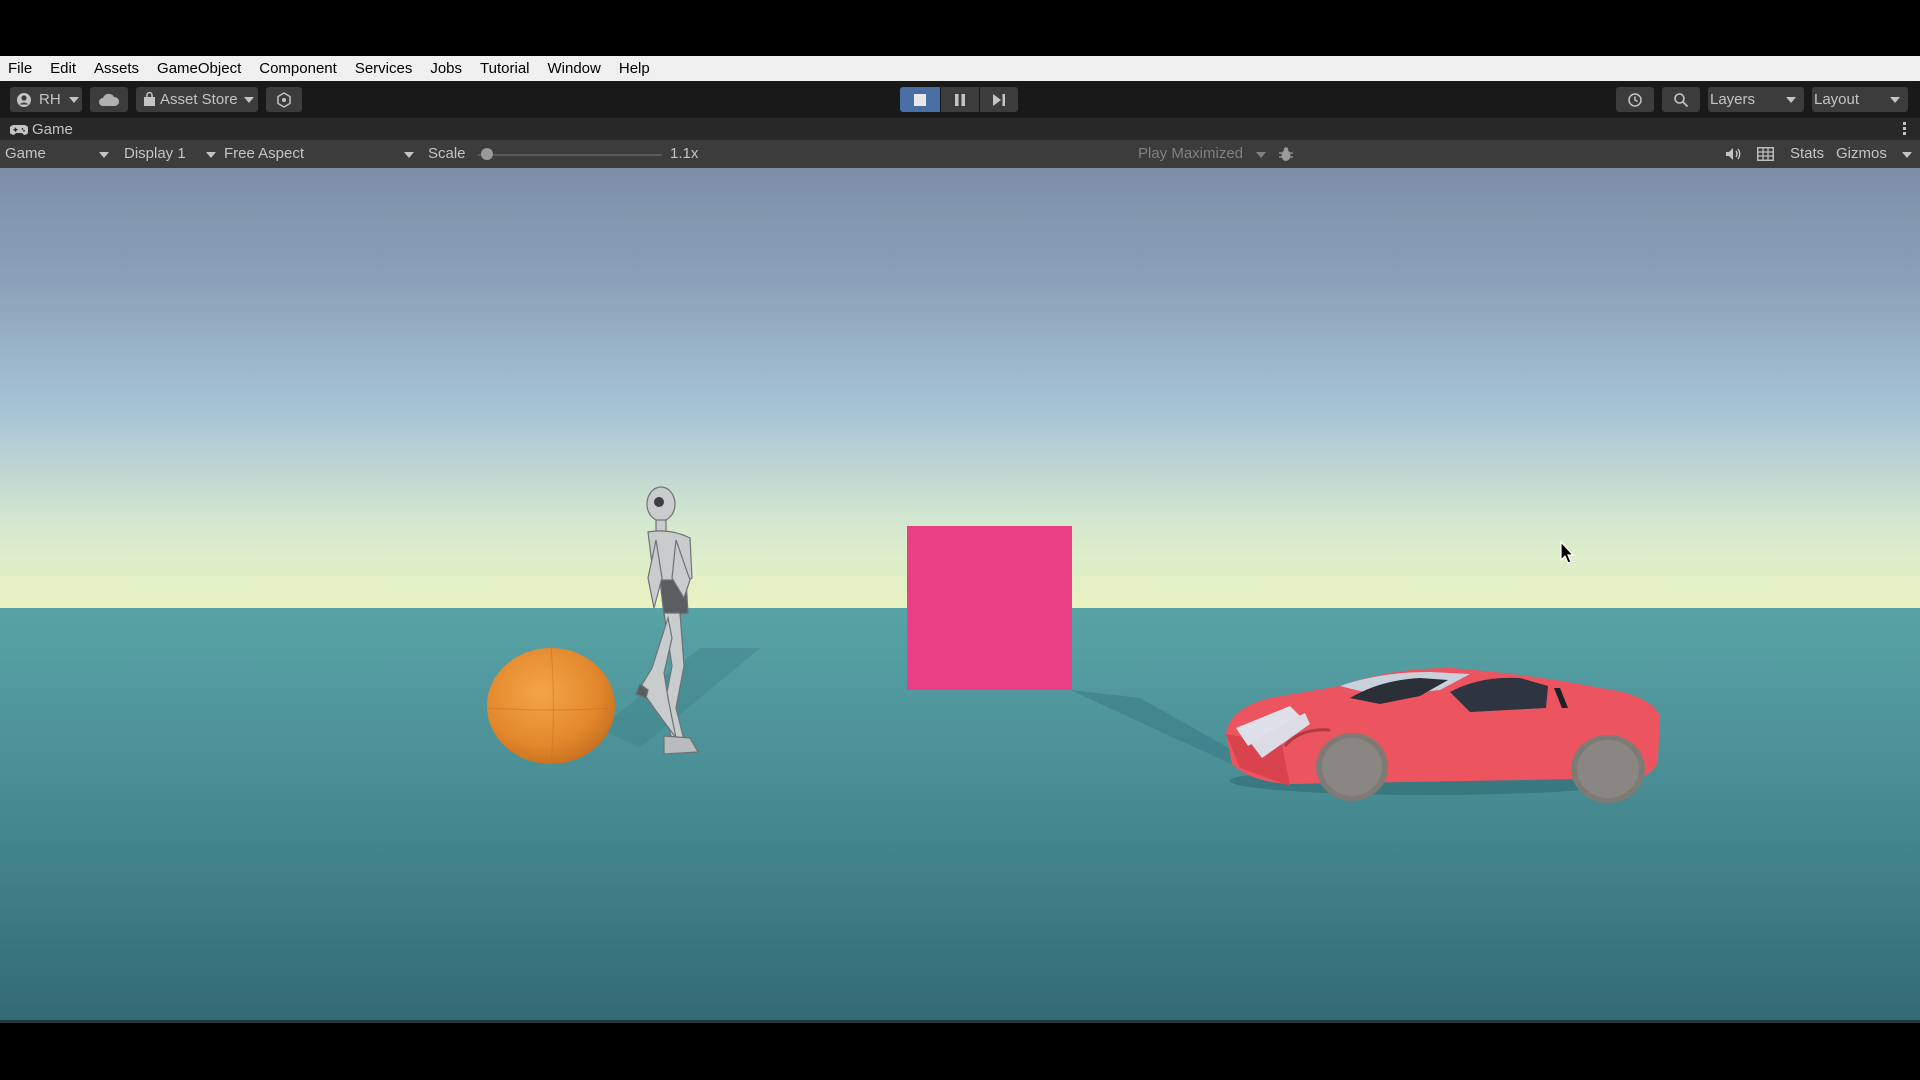 Image resolution: width=1920 pixels, height=1080 pixels. What do you see at coordinates (1861, 153) in the screenshot?
I see `gizmos-label: Gizmos` at bounding box center [1861, 153].